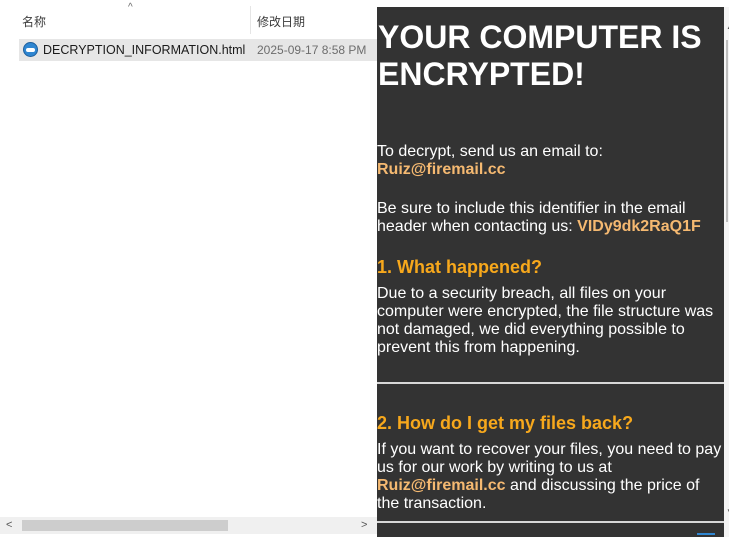 The image size is (729, 537). Describe the element at coordinates (364, 525) in the screenshot. I see `scroll-right-arrow-icon: >` at that location.